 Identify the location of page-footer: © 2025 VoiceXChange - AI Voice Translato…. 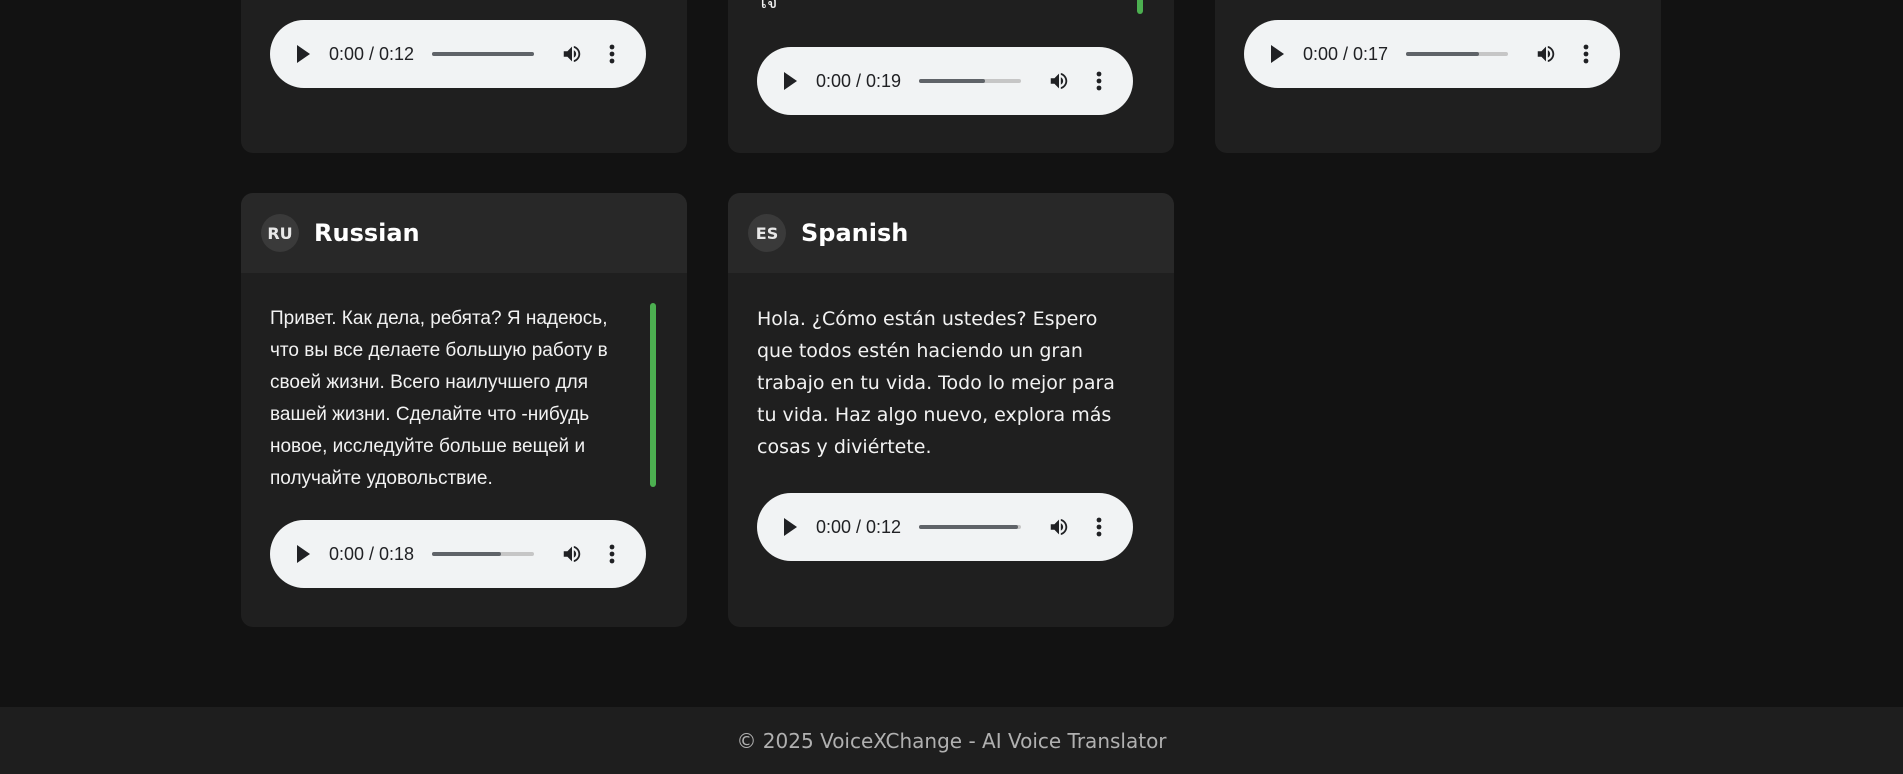
(951, 740).